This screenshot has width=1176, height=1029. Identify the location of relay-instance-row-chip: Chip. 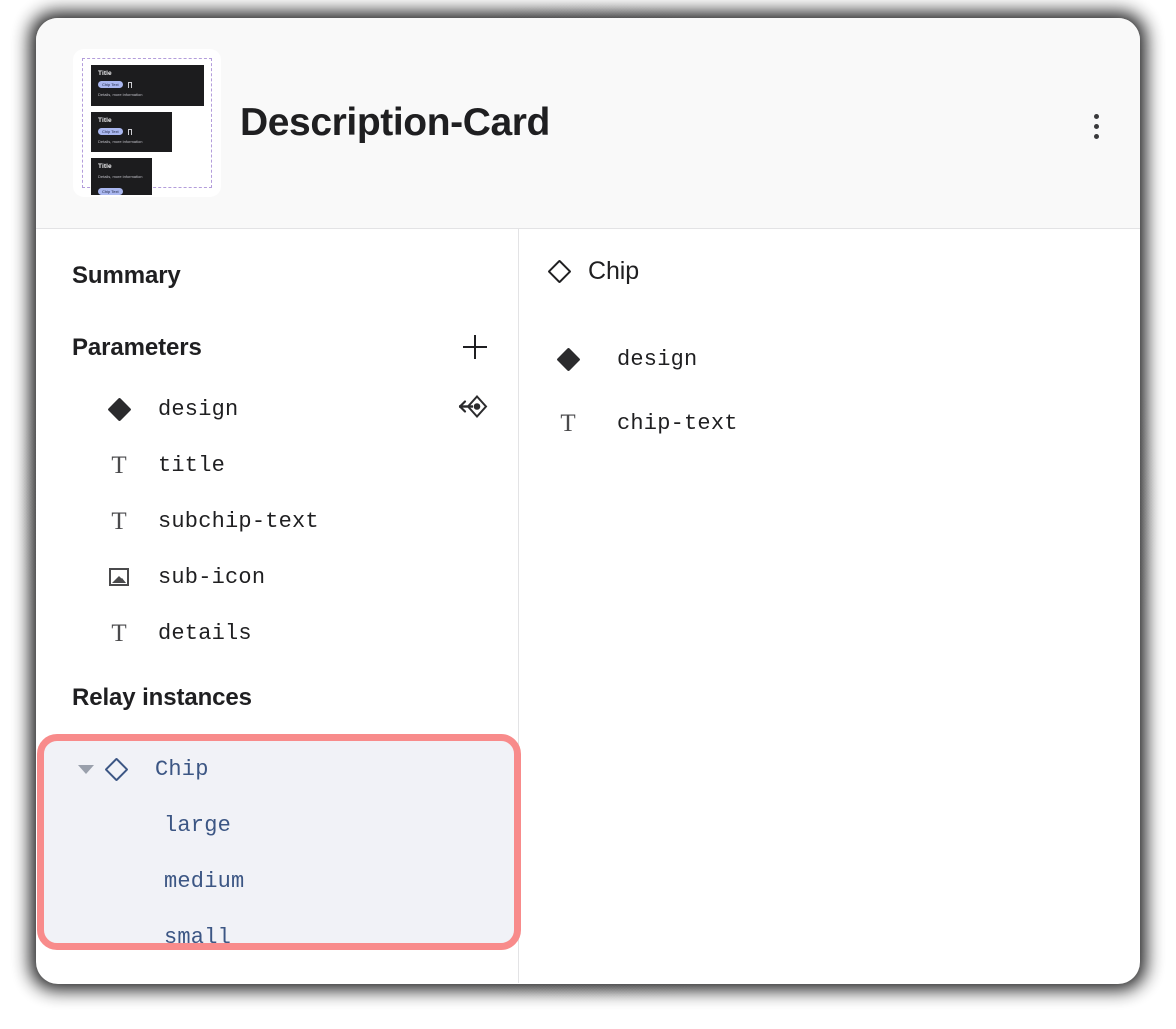
(279, 769).